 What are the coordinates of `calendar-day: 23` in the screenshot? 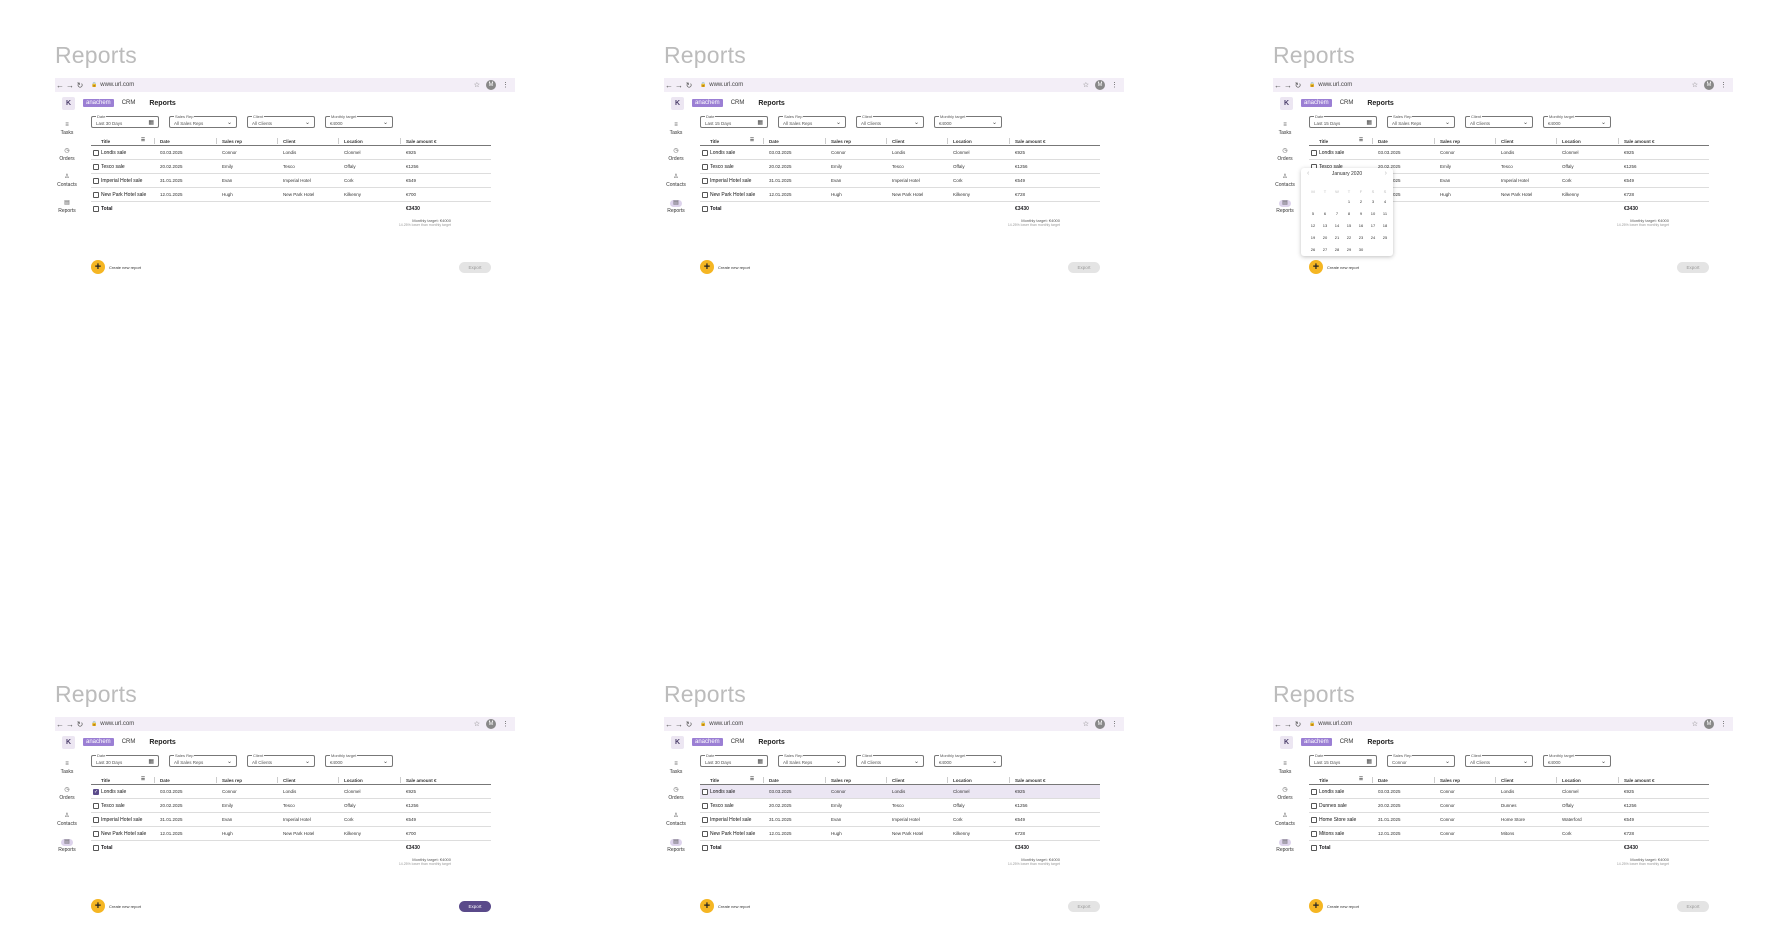 It's located at (1361, 238).